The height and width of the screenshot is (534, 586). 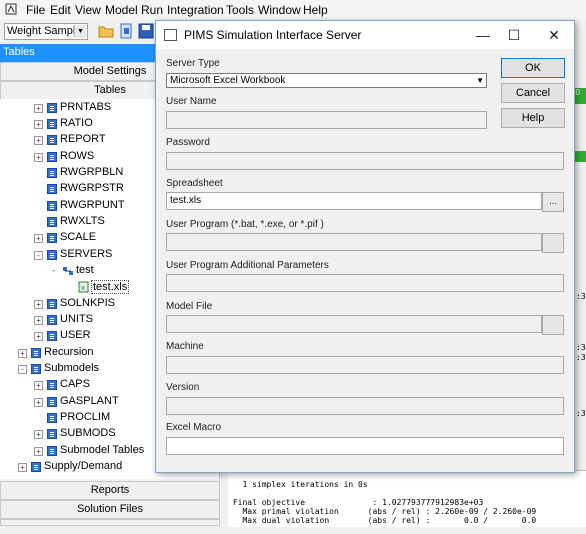 What do you see at coordinates (75, 384) in the screenshot?
I see `tree-item-label: CAPS` at bounding box center [75, 384].